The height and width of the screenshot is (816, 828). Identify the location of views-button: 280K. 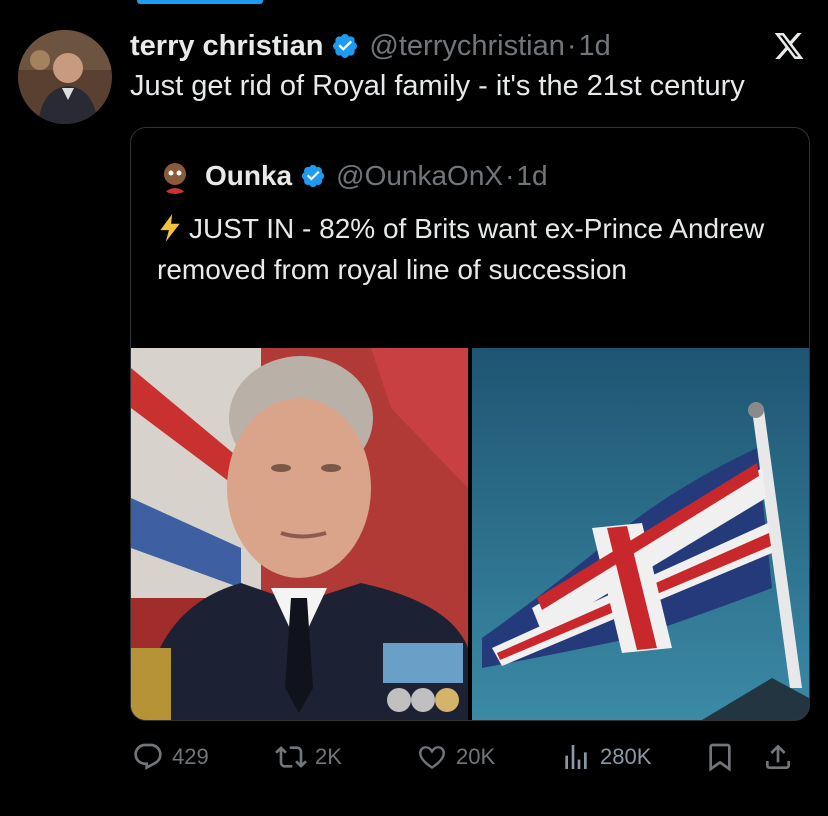
(605, 757).